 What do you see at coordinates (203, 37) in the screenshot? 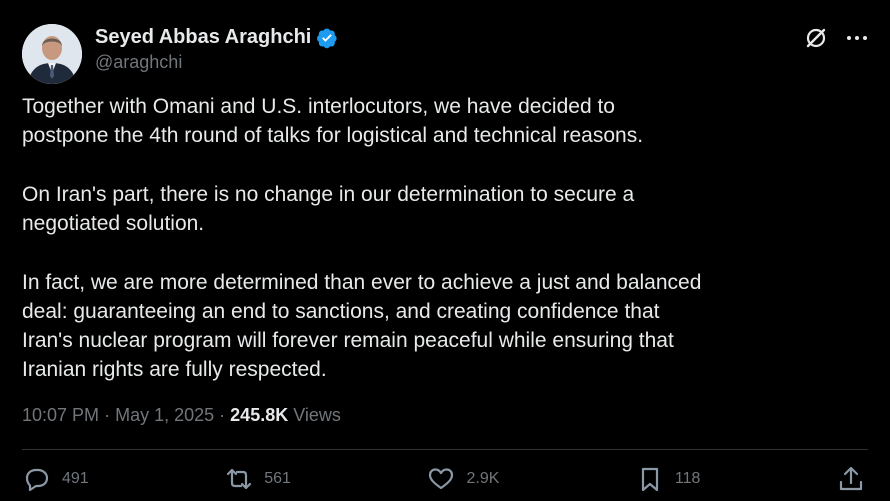
I see `author-name: Seyed Abbas Araghchi` at bounding box center [203, 37].